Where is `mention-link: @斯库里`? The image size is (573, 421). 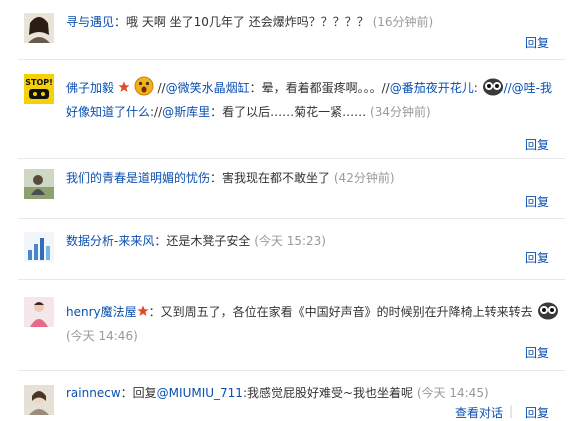
mention-link: @斯库里 is located at coordinates (186, 112).